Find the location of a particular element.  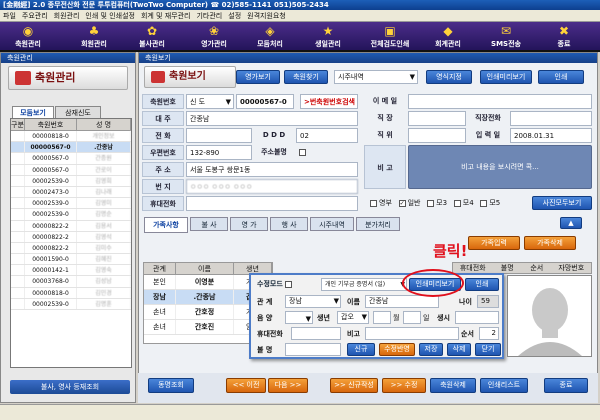

find-blessing-button: 축원찾기 is located at coordinates (306, 77).